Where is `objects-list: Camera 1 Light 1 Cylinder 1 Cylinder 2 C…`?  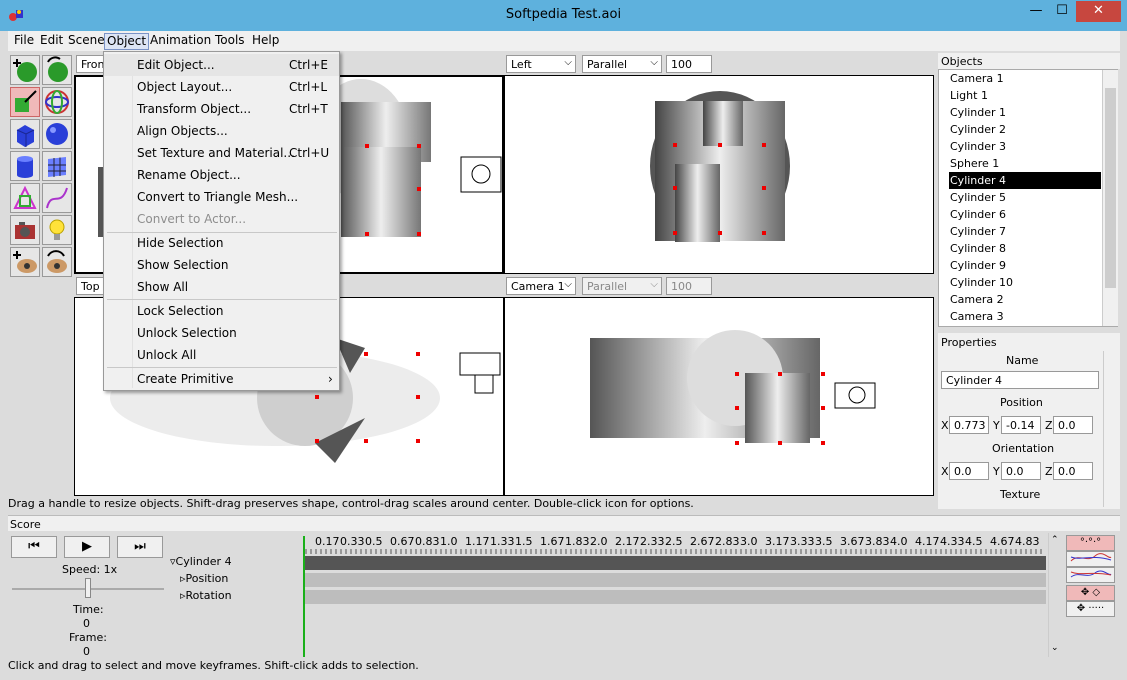 objects-list: Camera 1 Light 1 Cylinder 1 Cylinder 2 C… is located at coordinates (1028, 198).